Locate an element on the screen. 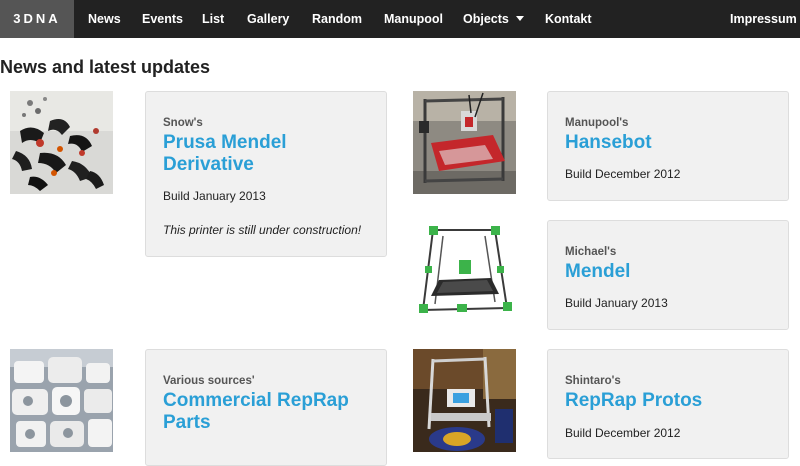  brand-logo: 3DNA is located at coordinates (37, 19).